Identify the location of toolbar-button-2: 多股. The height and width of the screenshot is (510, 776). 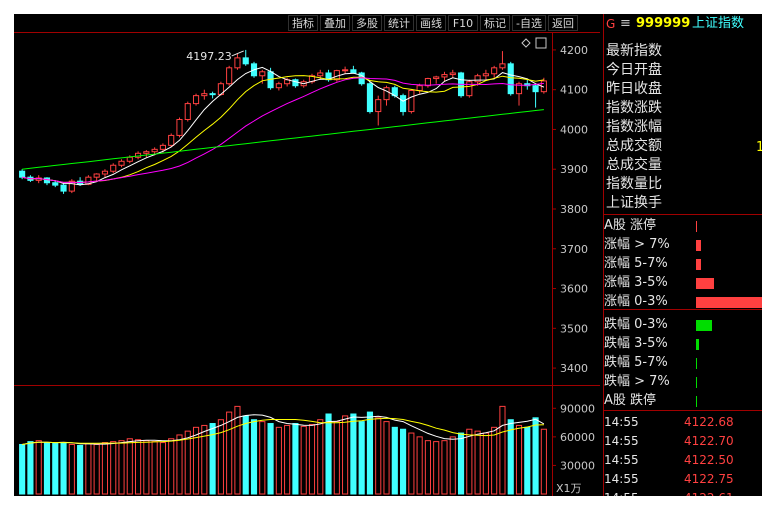
(367, 23).